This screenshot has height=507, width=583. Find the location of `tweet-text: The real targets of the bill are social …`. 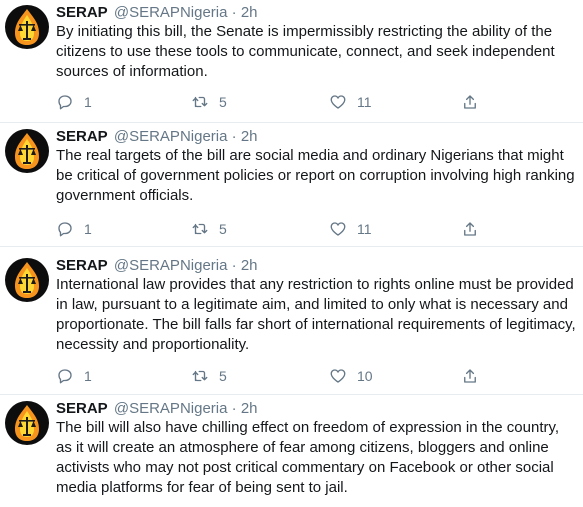

tweet-text: The real targets of the bill are social … is located at coordinates (315, 175).